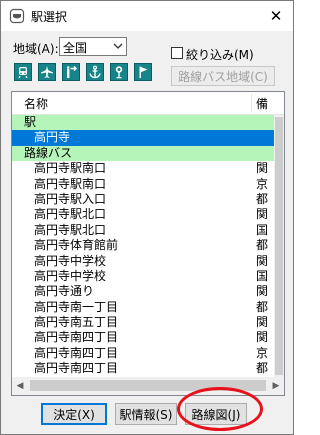 The height and width of the screenshot is (435, 320). I want to click on bus-stop-filter-button, so click(119, 72).